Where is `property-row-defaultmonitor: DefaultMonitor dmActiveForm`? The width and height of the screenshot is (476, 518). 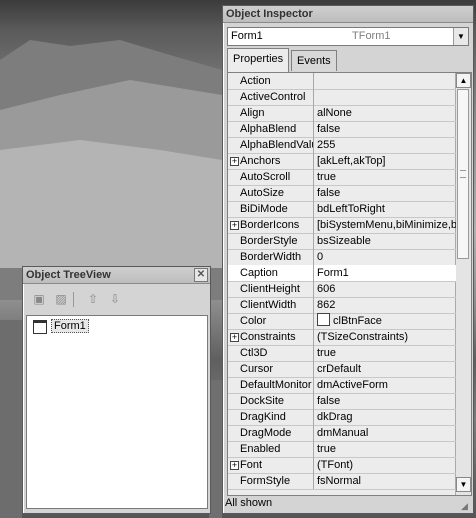
property-row-defaultmonitor: DefaultMonitor dmActiveForm is located at coordinates (342, 385).